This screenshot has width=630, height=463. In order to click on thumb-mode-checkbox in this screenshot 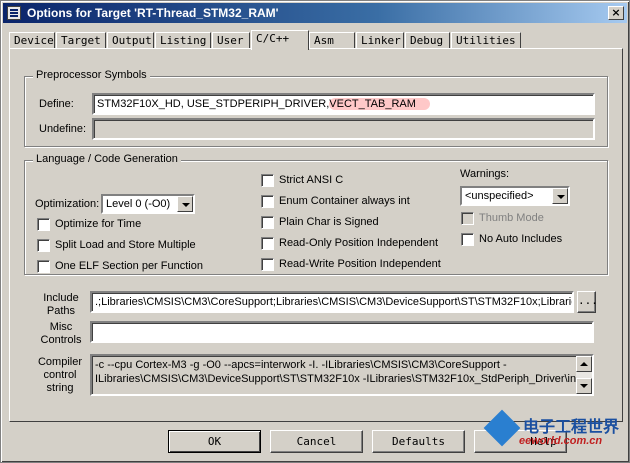, I will do `click(467, 218)`.